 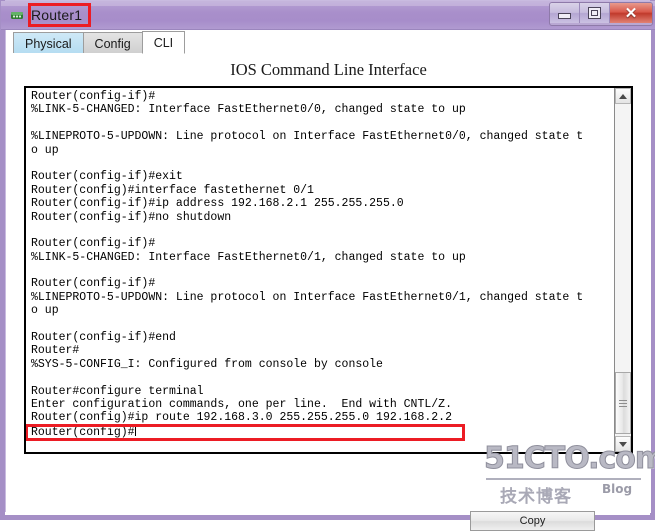 I want to click on maximize-button, so click(x=595, y=13).